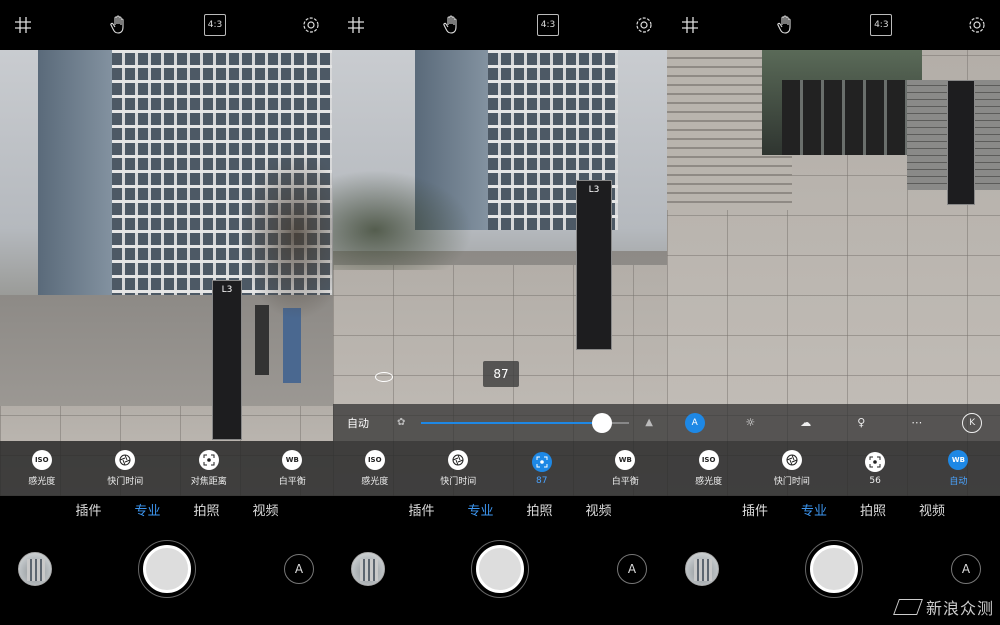 The width and height of the screenshot is (1000, 625). What do you see at coordinates (602, 422) in the screenshot?
I see `slider-handle` at bounding box center [602, 422].